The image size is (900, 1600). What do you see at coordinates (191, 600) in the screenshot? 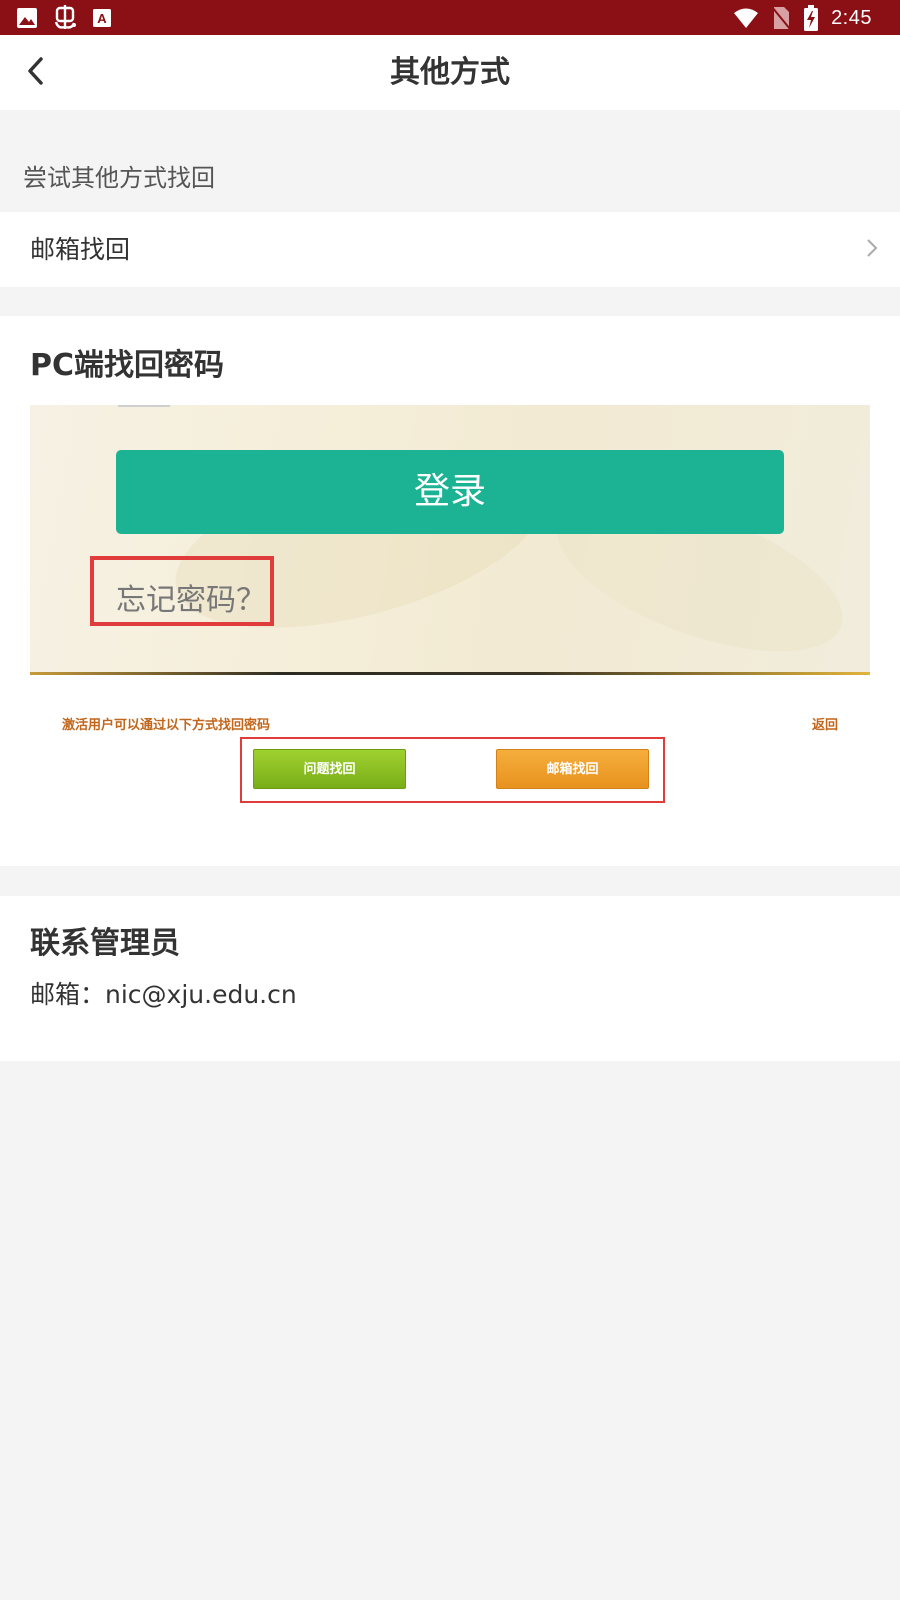
I see `screenshot-forgot-link: 忘记密码？` at bounding box center [191, 600].